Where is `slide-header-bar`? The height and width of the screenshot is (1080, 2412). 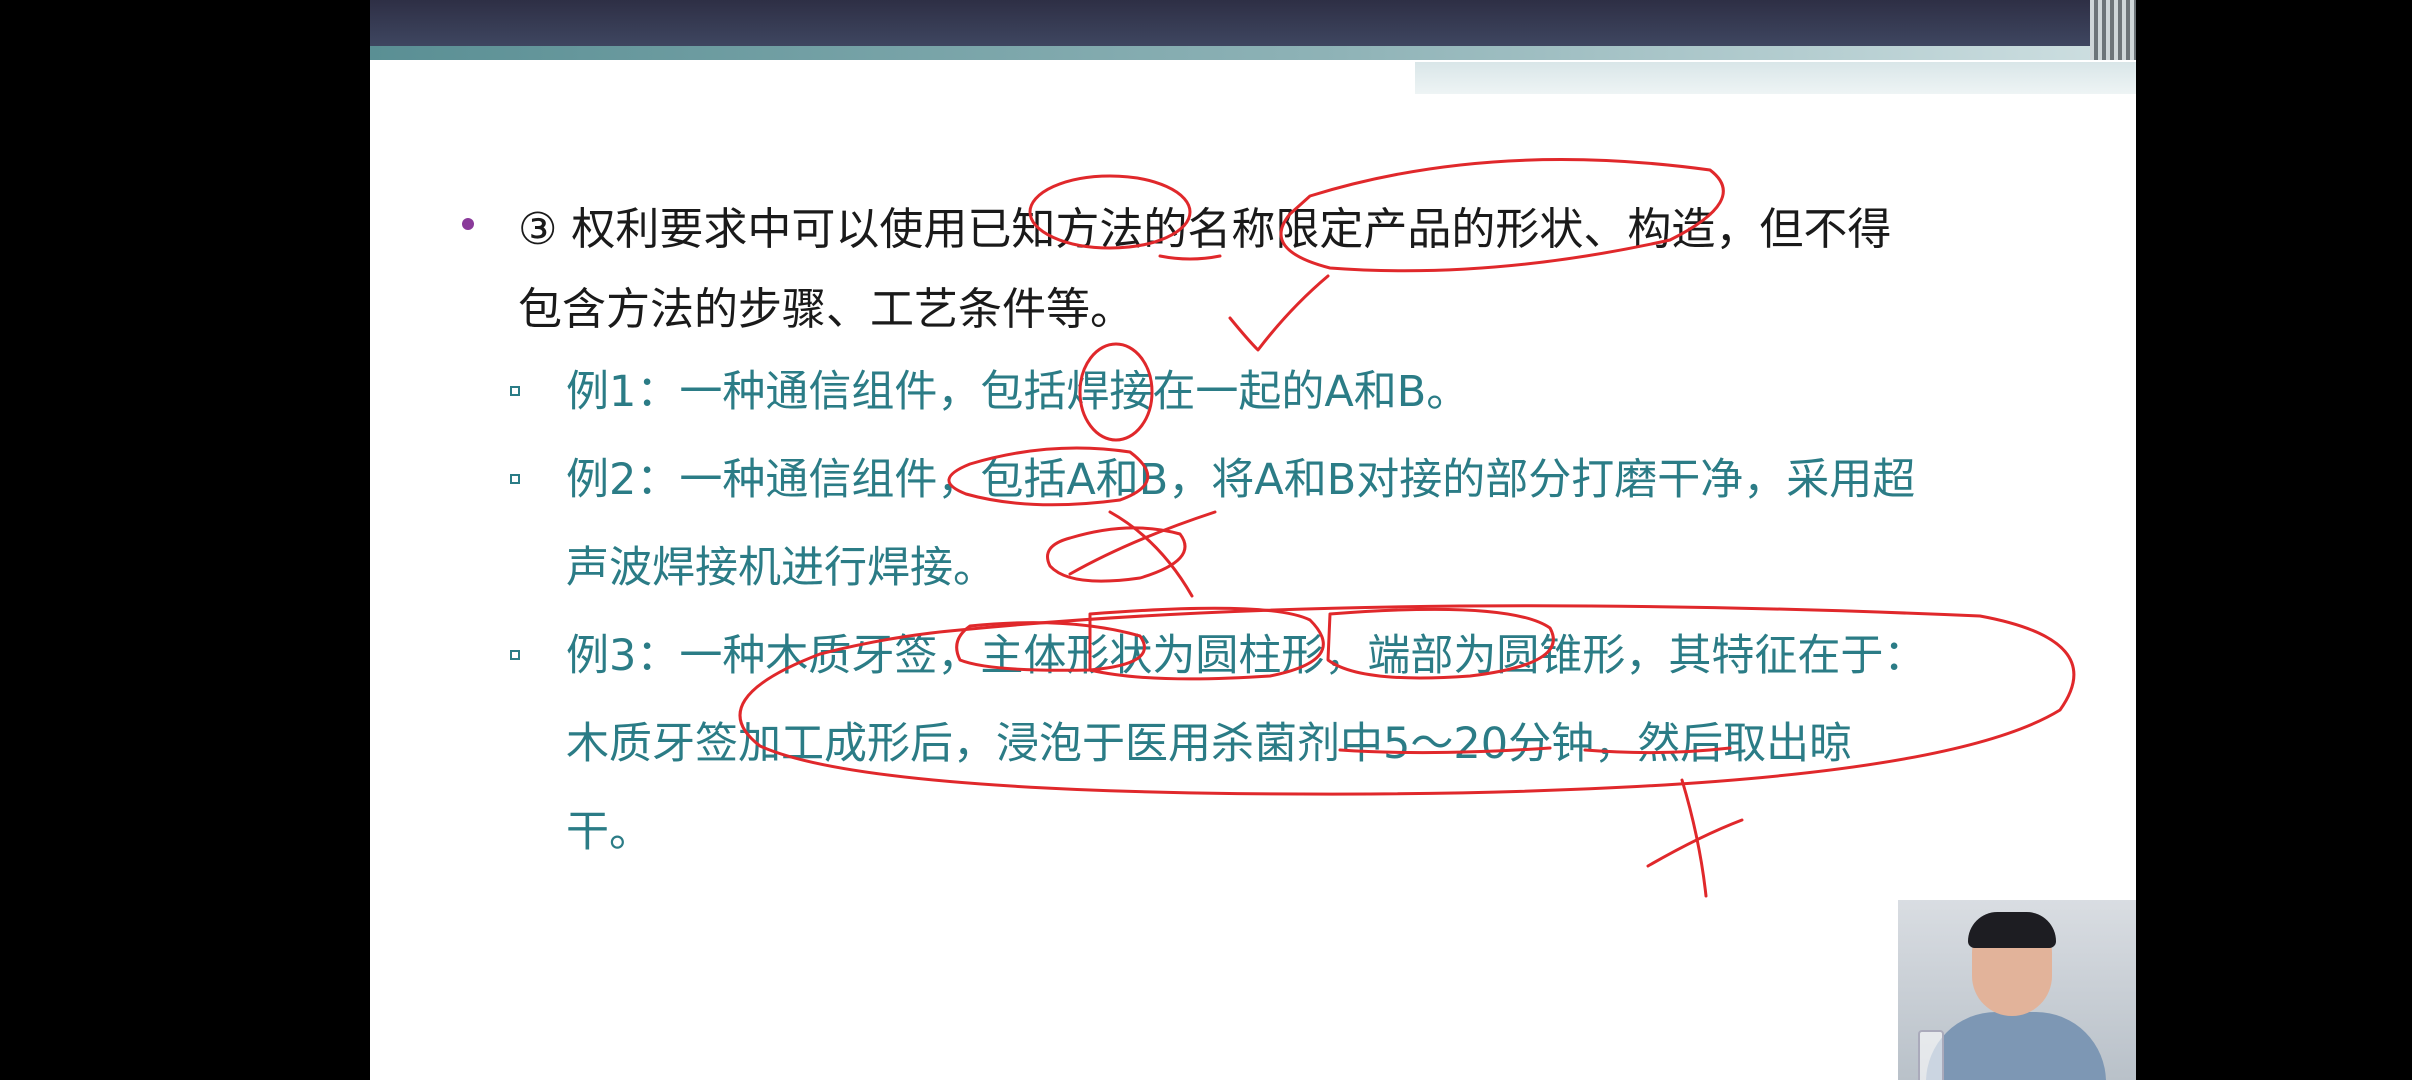
slide-header-bar is located at coordinates (1253, 23).